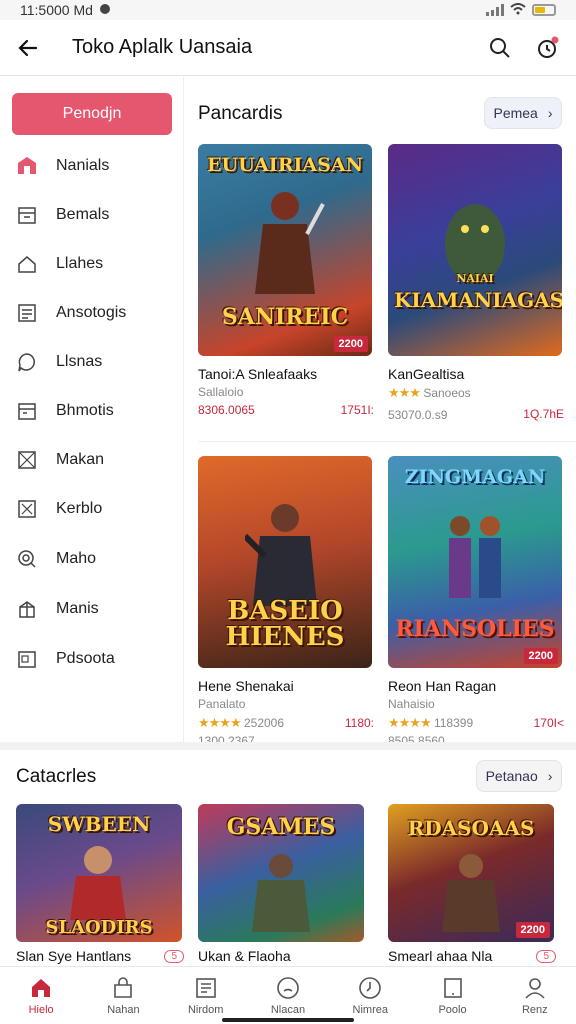 The width and height of the screenshot is (576, 1024). Describe the element at coordinates (62, 166) in the screenshot. I see `sidebar-item-1: Nanials` at that location.